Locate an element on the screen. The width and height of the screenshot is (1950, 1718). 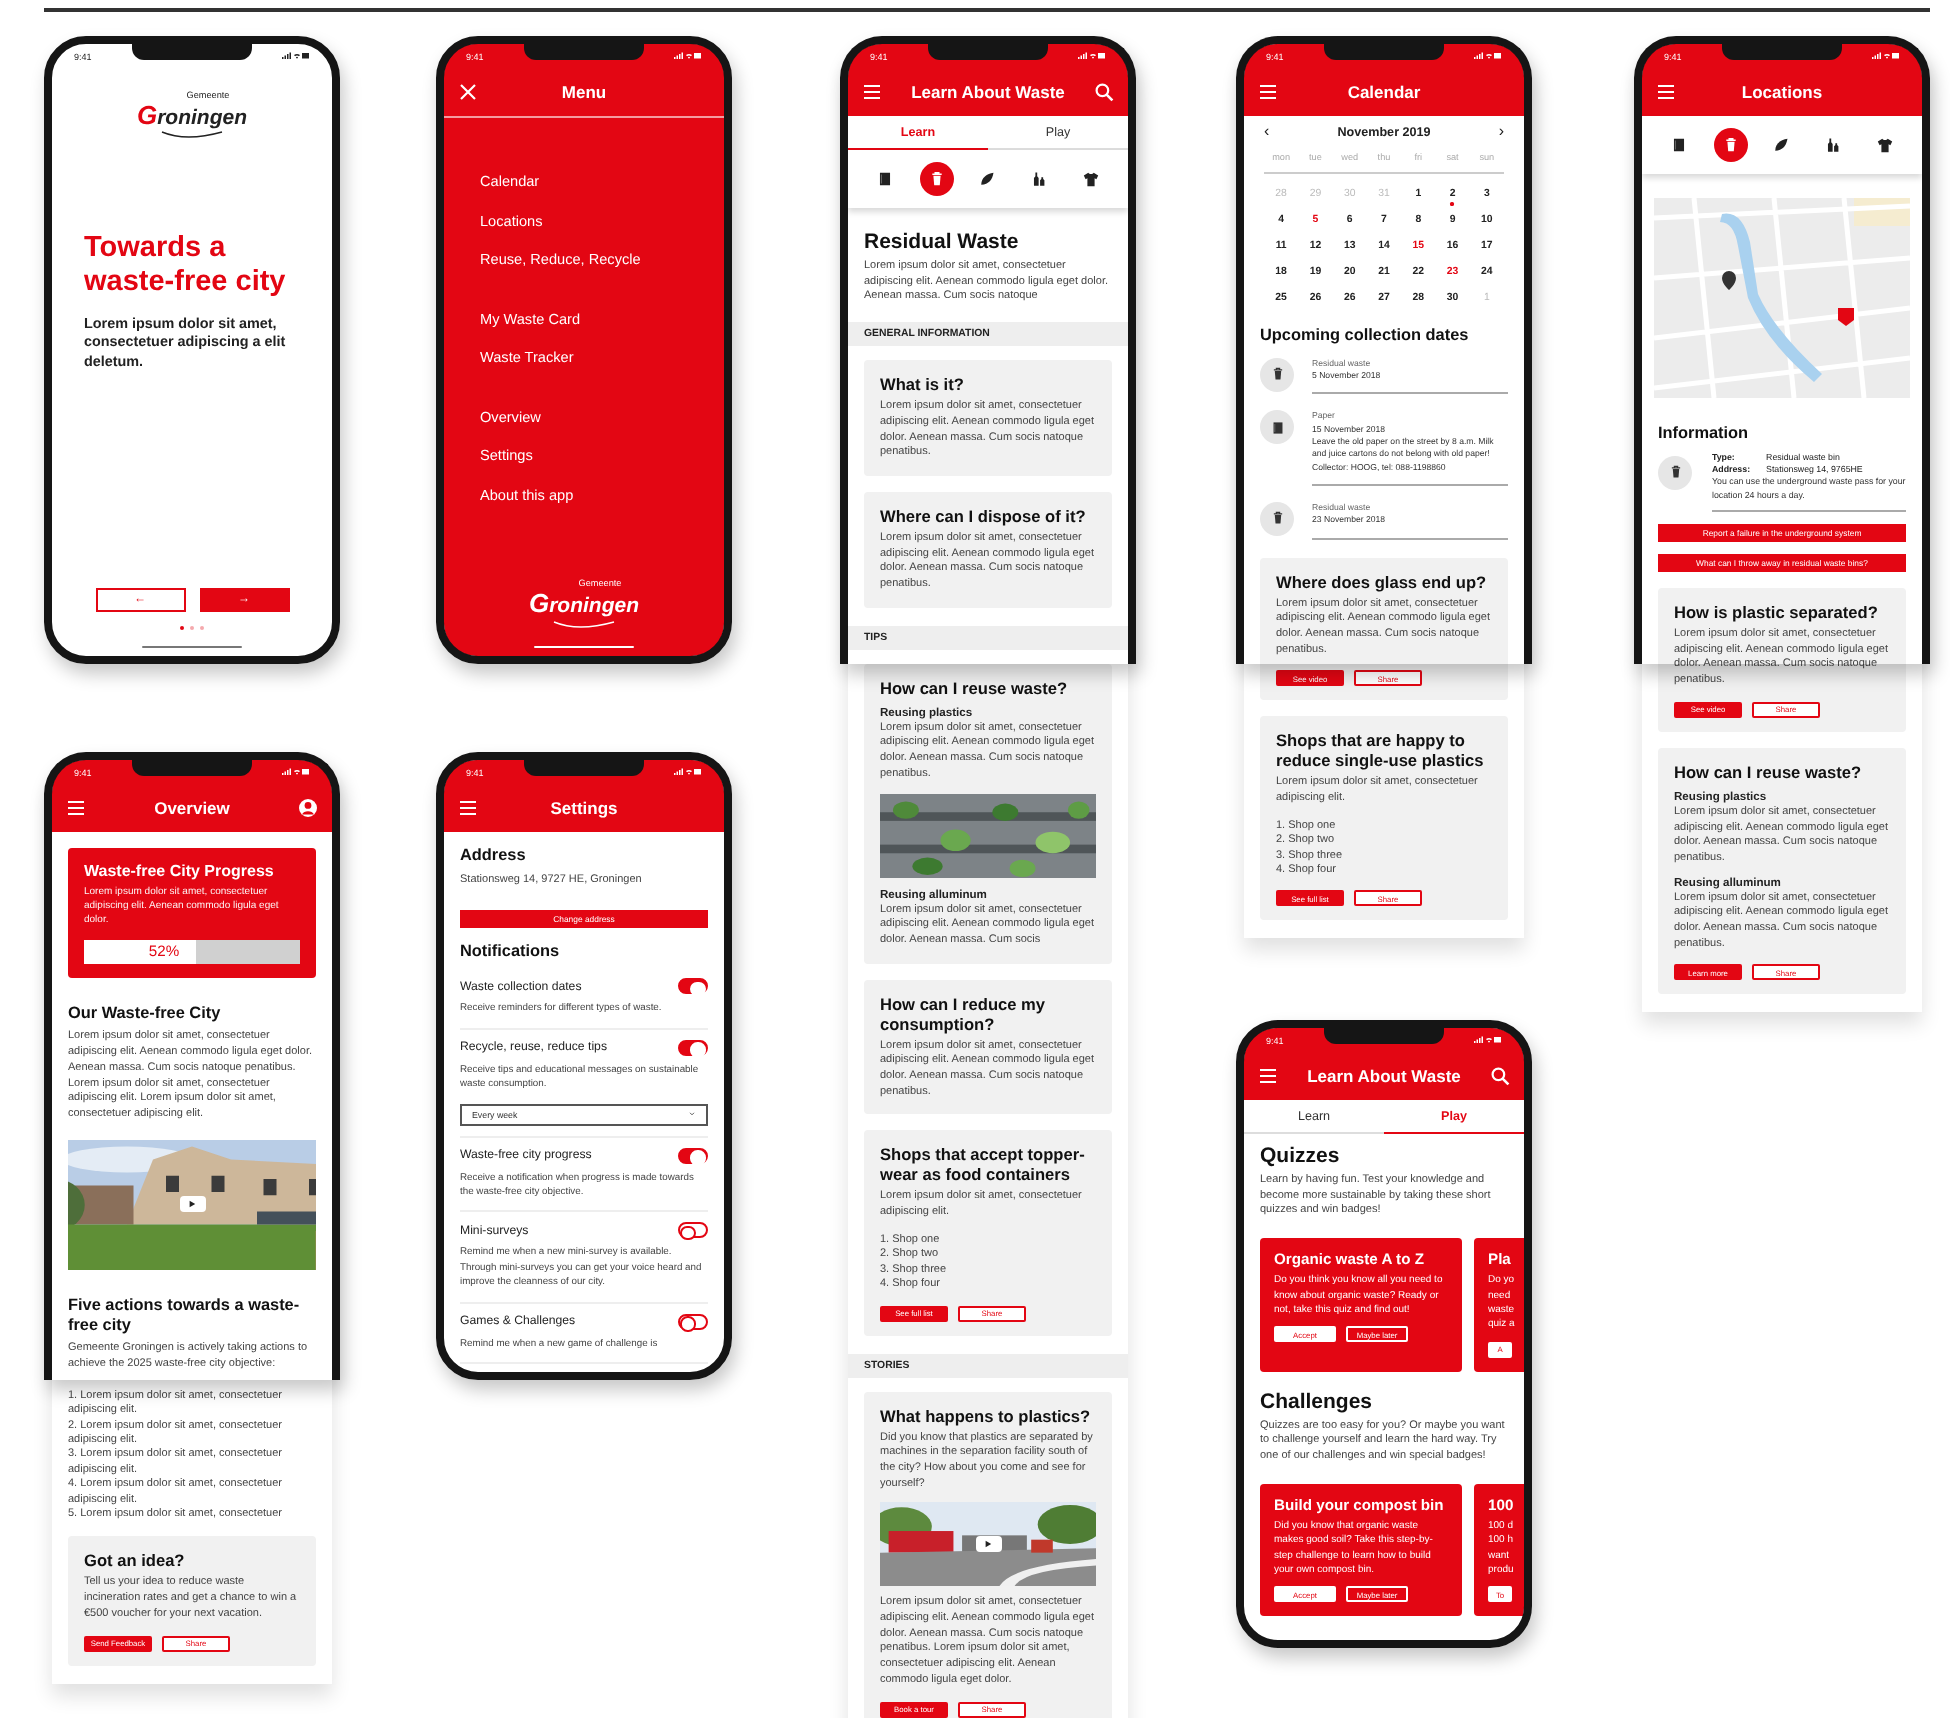
screen-title: Calendar is located at coordinates (1384, 92).